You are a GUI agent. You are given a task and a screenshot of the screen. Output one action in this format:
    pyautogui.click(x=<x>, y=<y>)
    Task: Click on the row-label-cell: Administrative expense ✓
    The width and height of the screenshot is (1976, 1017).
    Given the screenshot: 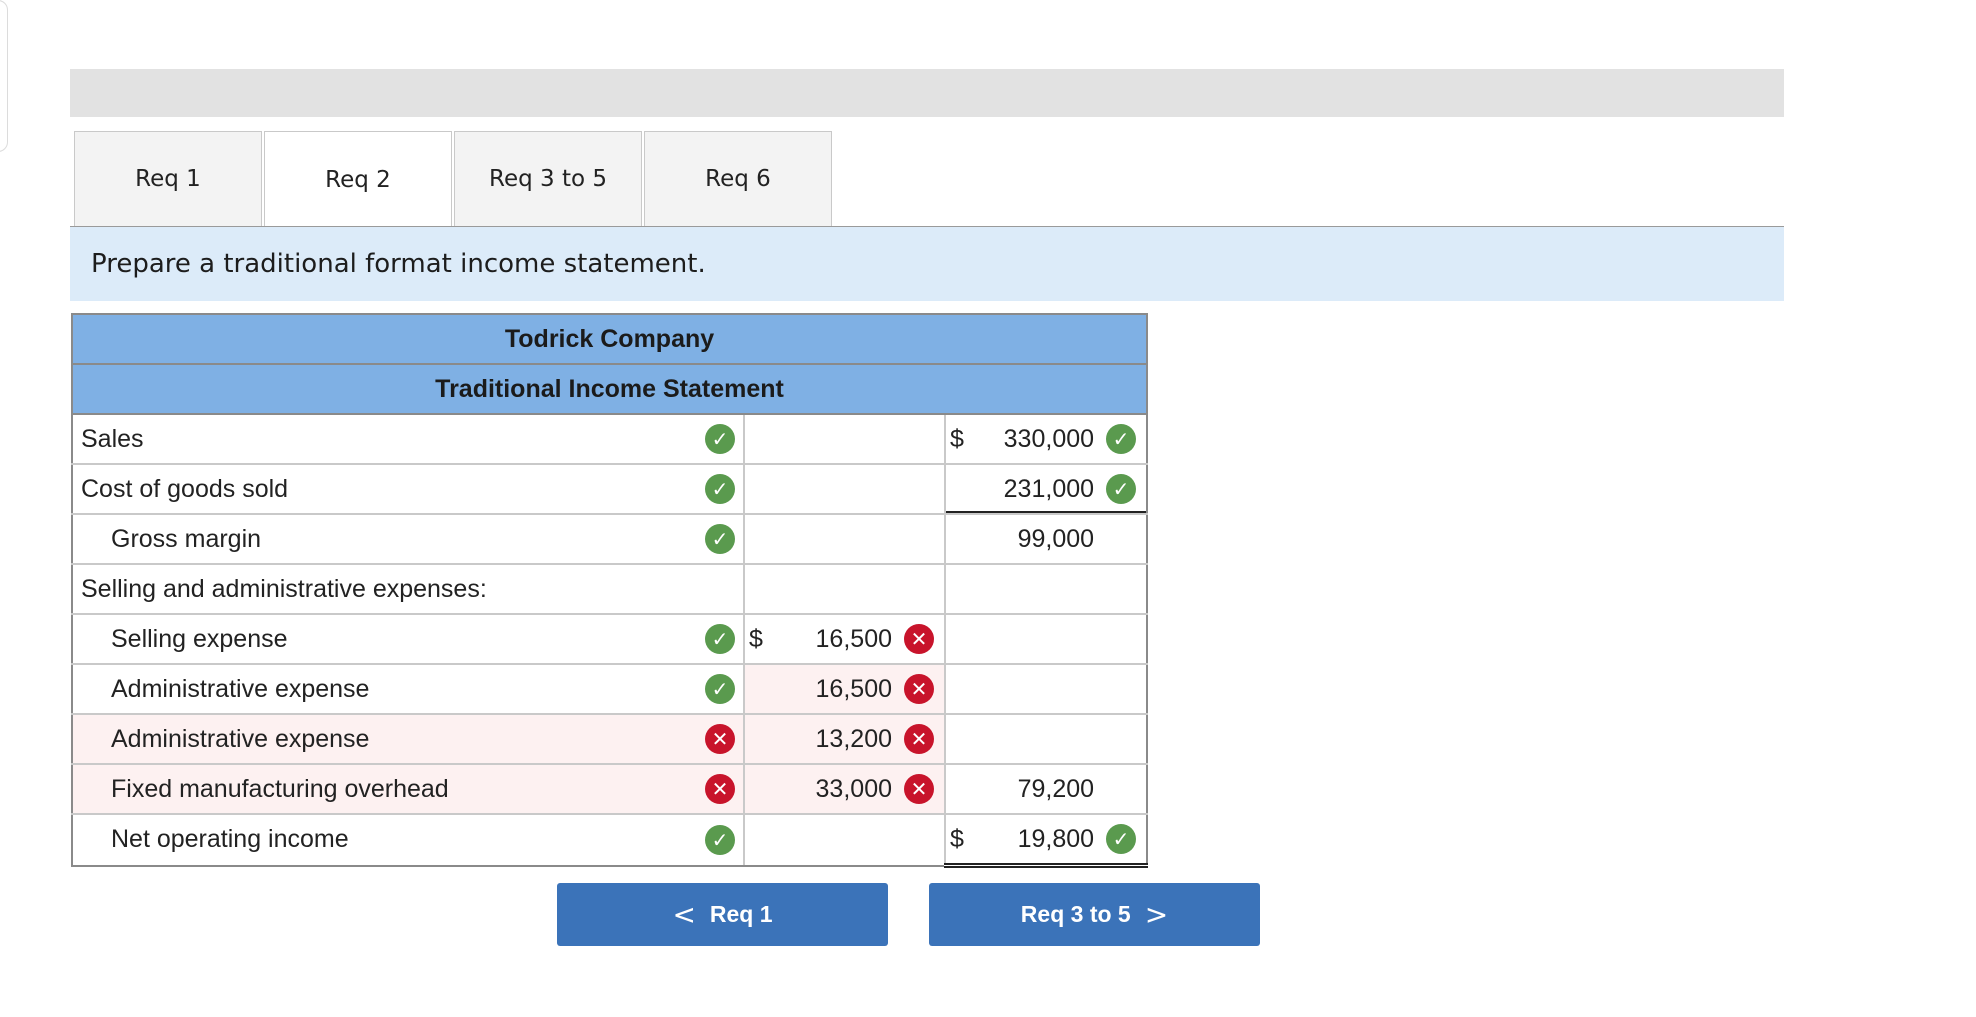 What is the action you would take?
    pyautogui.click(x=407, y=689)
    